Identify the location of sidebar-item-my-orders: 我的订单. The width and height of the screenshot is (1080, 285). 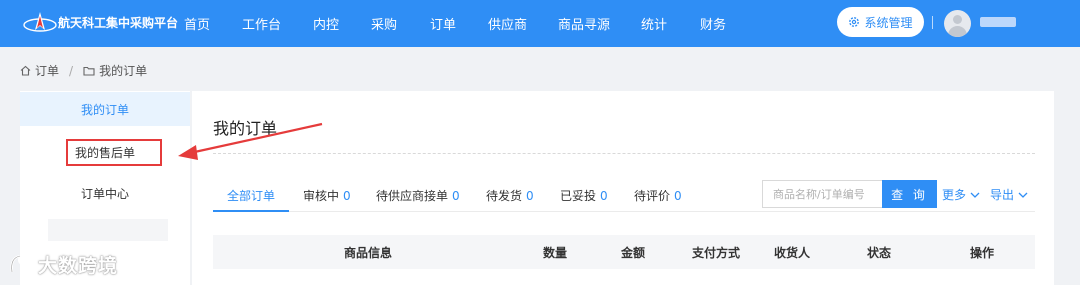
(105, 109).